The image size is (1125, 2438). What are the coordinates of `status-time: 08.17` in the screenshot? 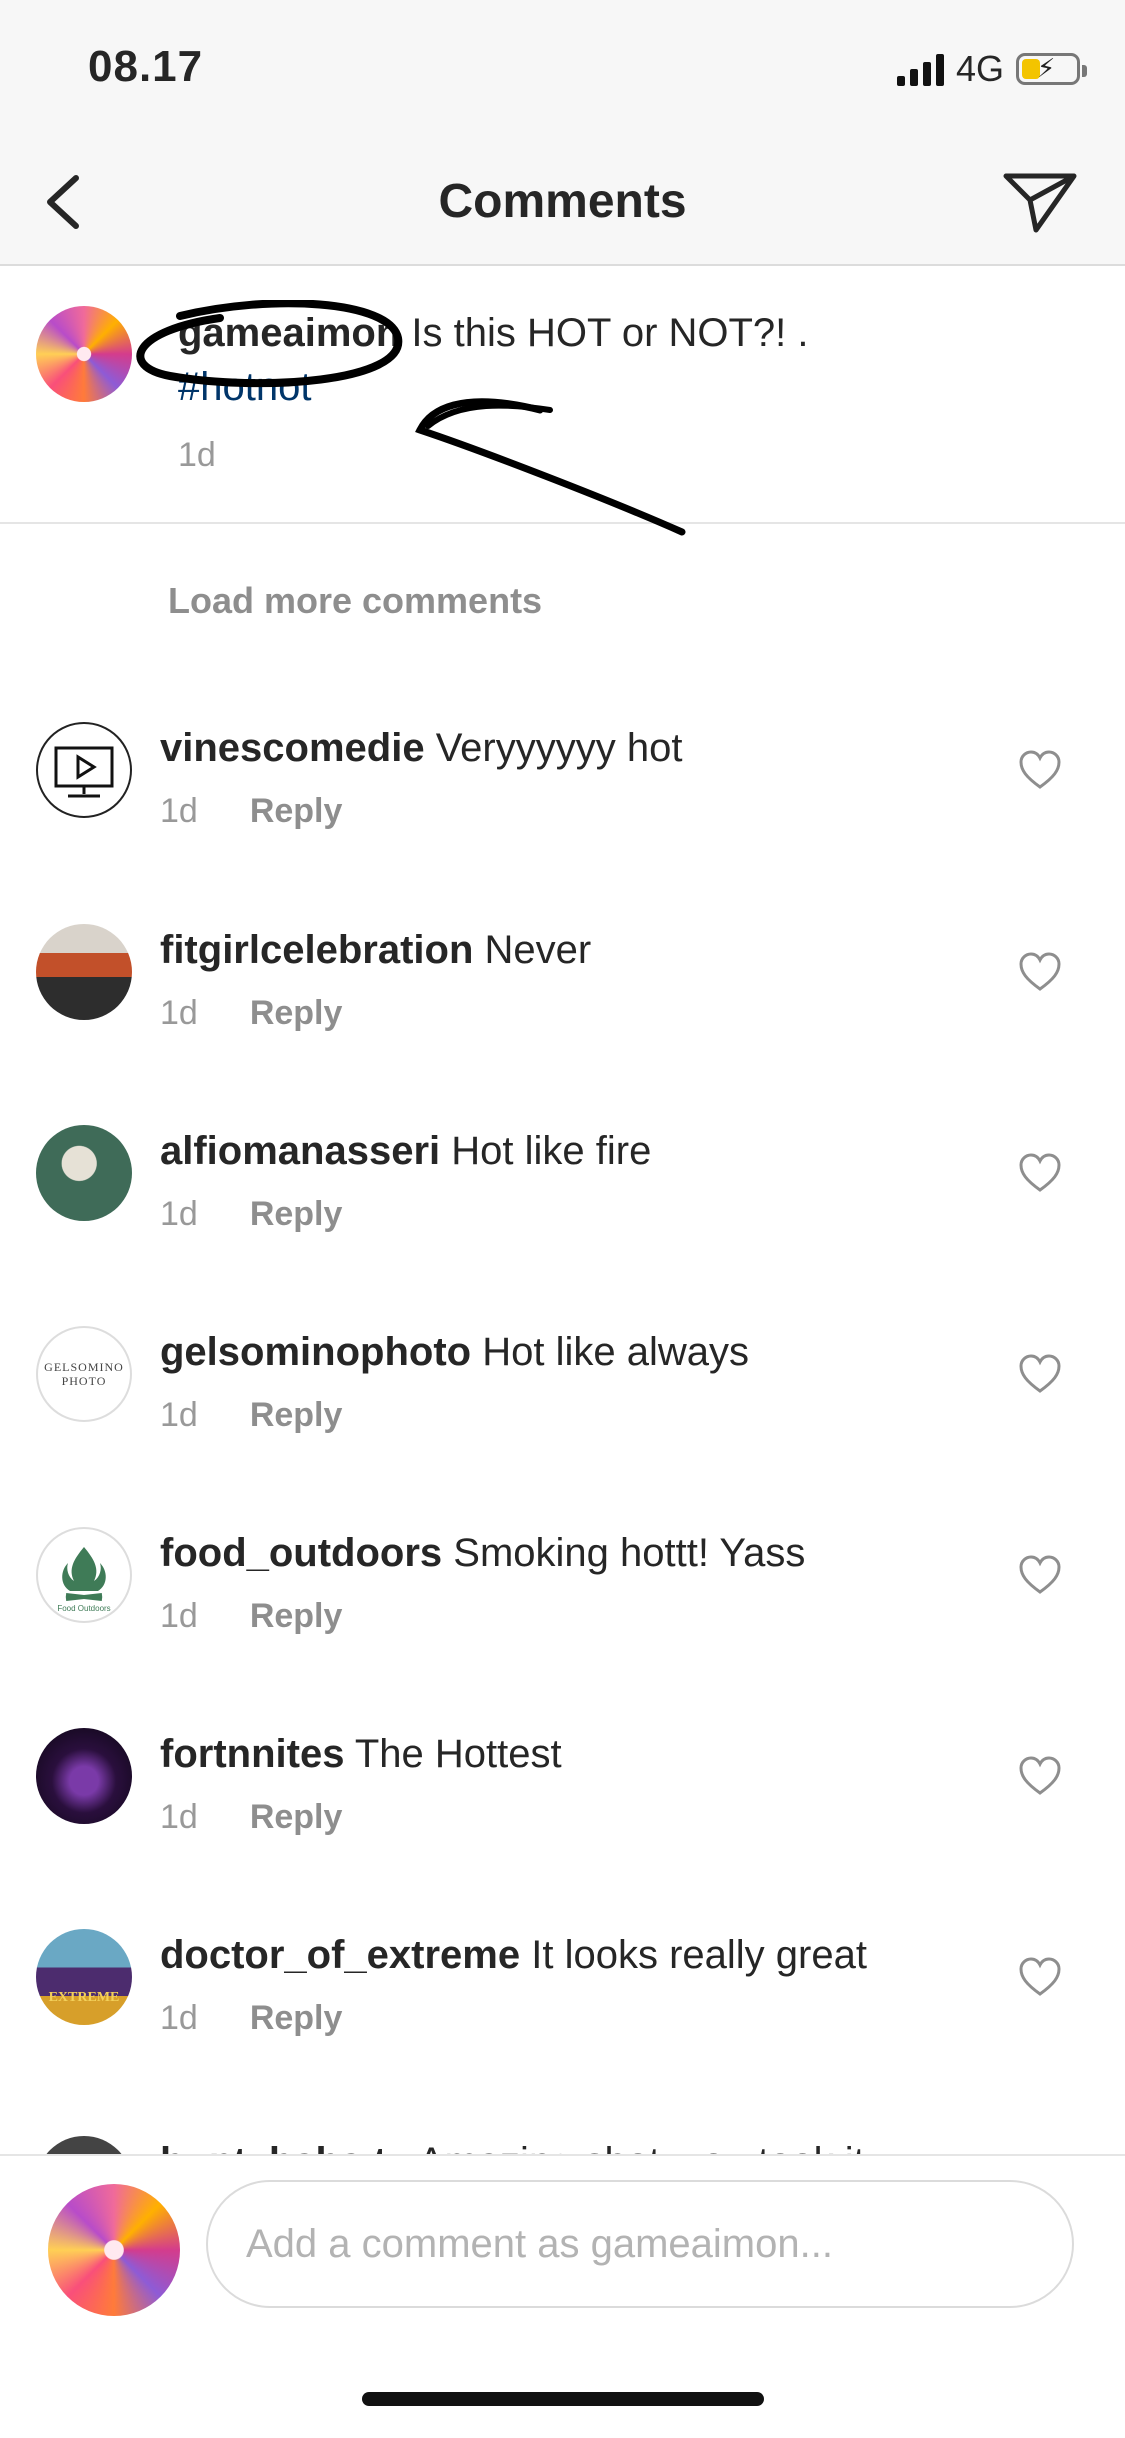 It's located at (146, 66).